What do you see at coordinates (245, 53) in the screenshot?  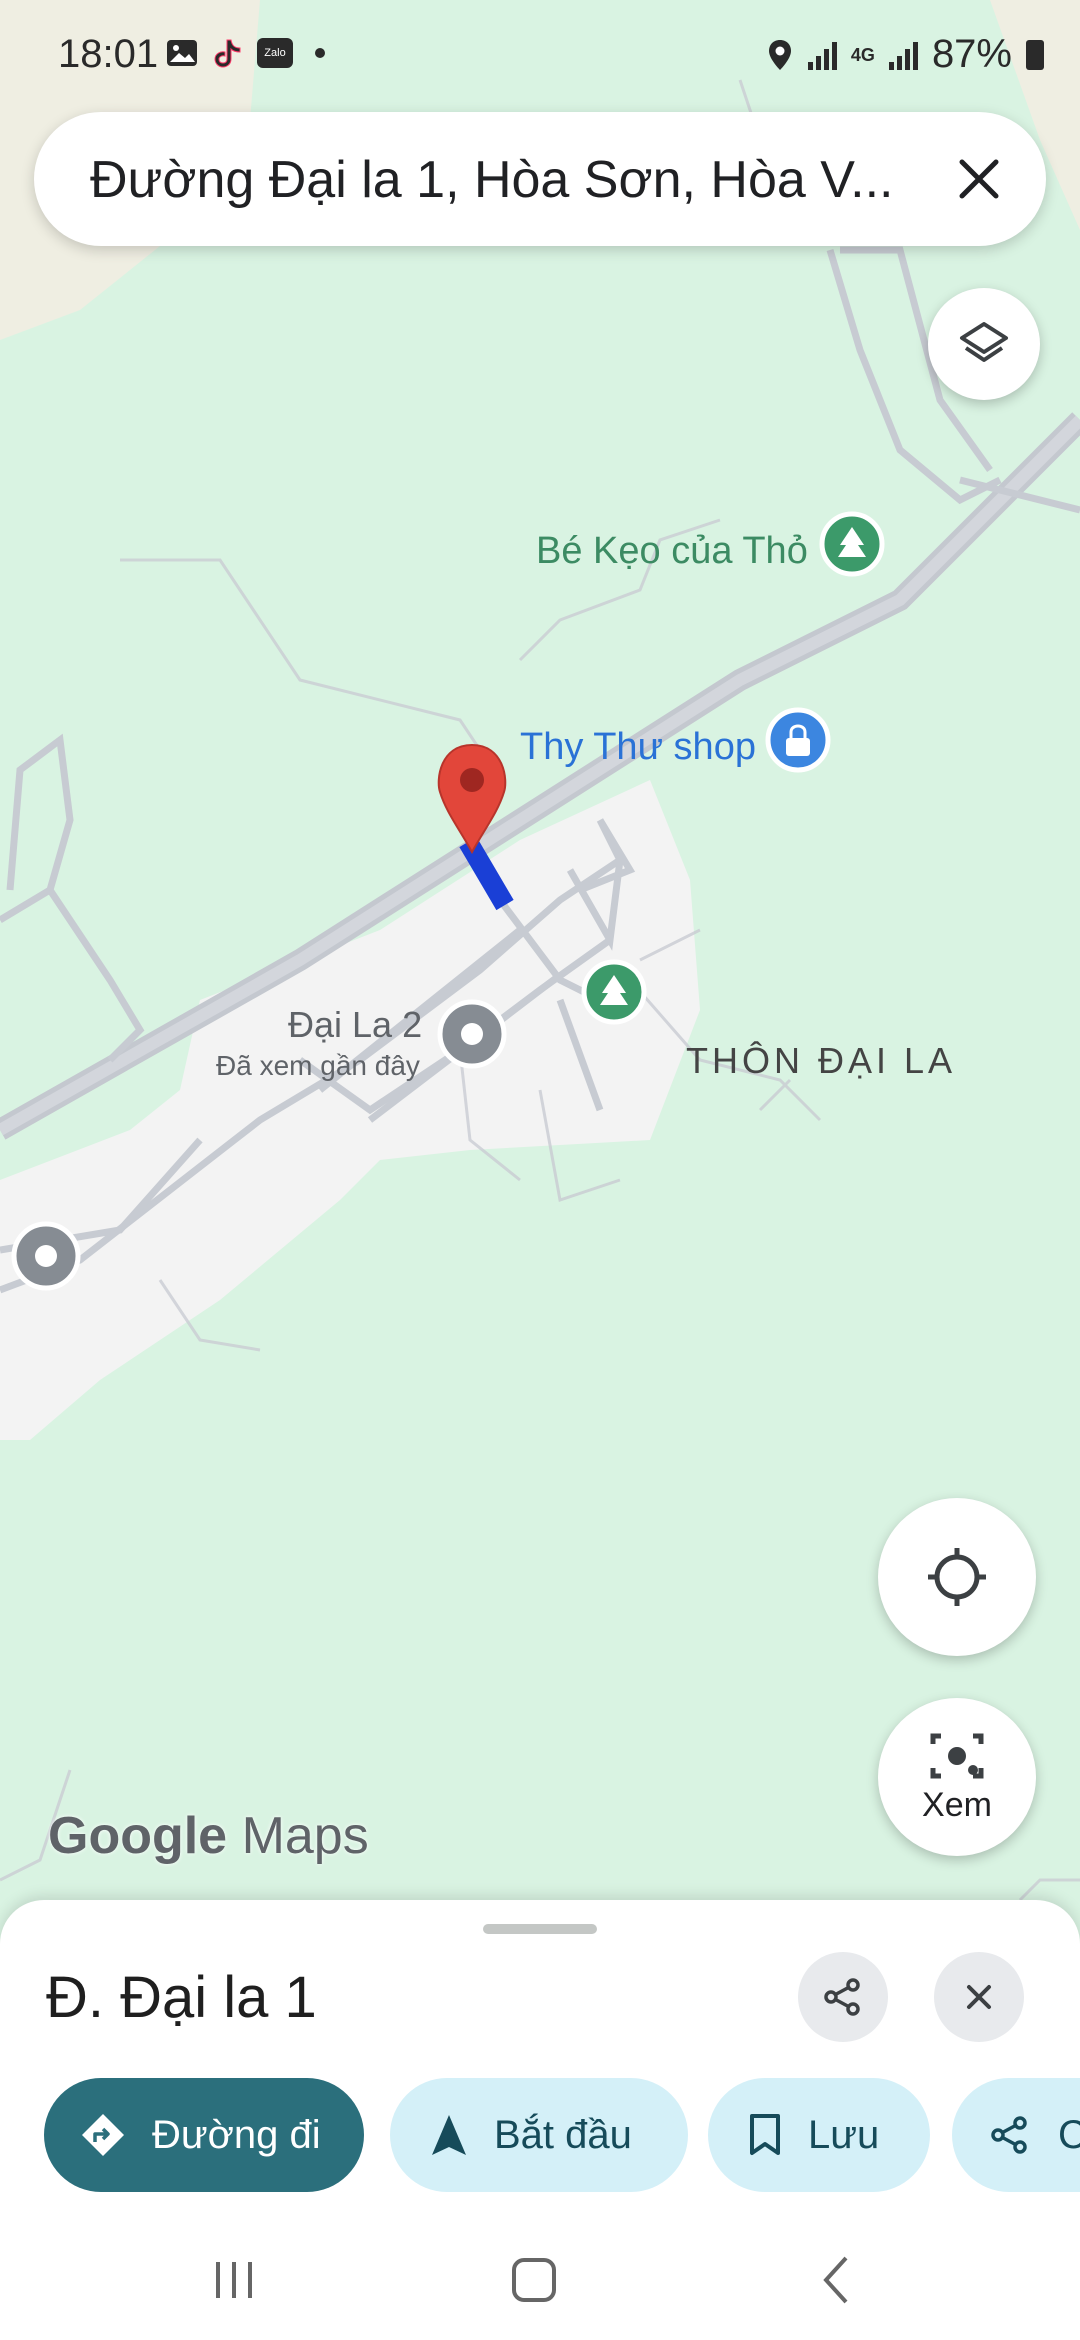 I see `status-notification-icons: Zalo` at bounding box center [245, 53].